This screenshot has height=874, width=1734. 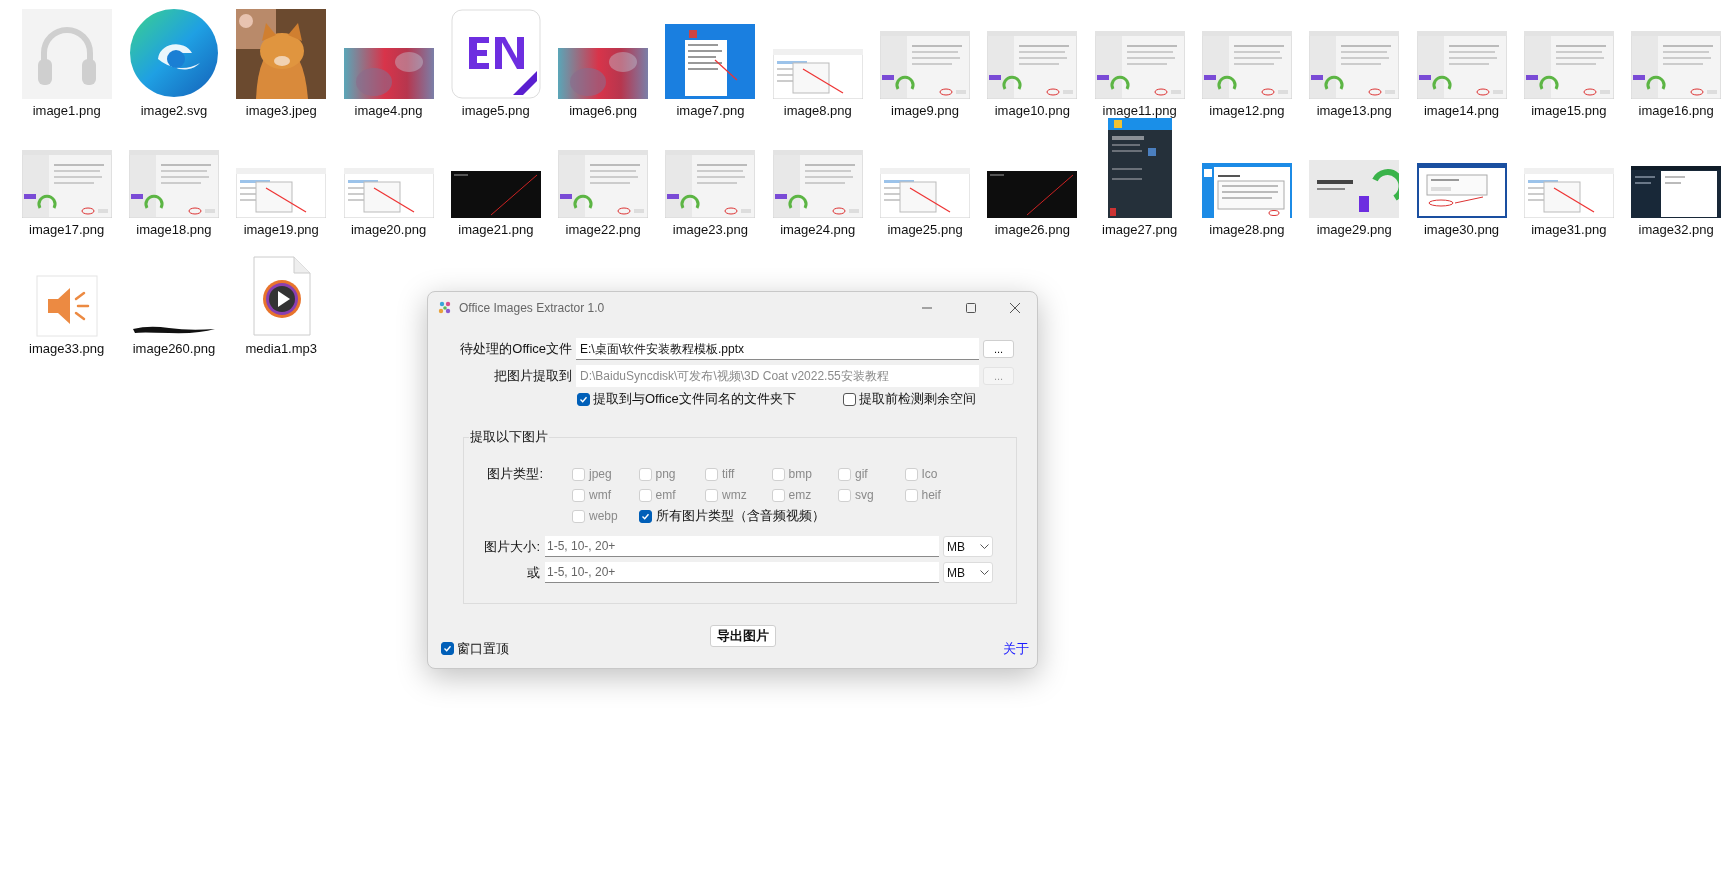 I want to click on logo-icon, so click(x=495, y=54).